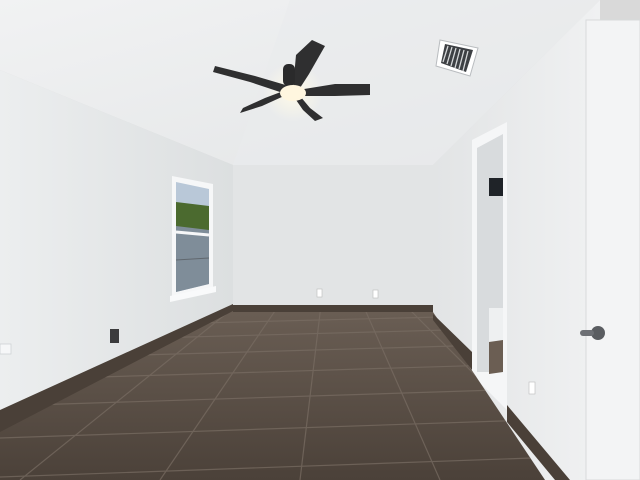 This screenshot has height=480, width=640. Describe the element at coordinates (333, 308) in the screenshot. I see `back-baseboard` at that location.